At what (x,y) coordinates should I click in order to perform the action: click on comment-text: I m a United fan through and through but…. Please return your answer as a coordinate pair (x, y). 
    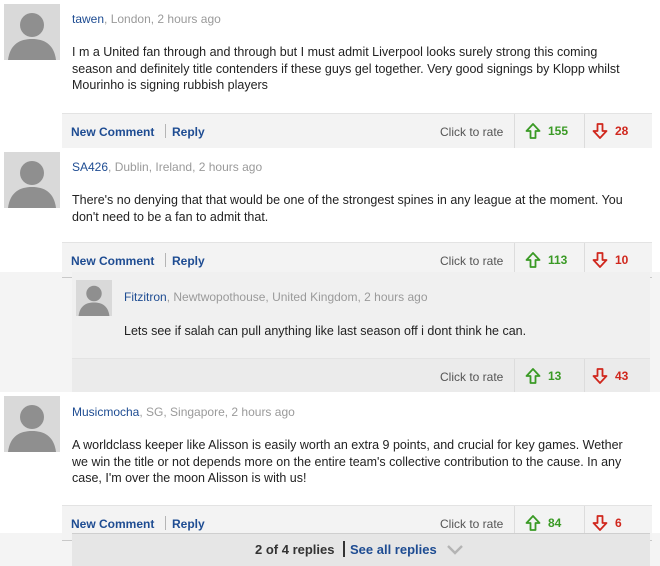
    Looking at the image, I should click on (346, 68).